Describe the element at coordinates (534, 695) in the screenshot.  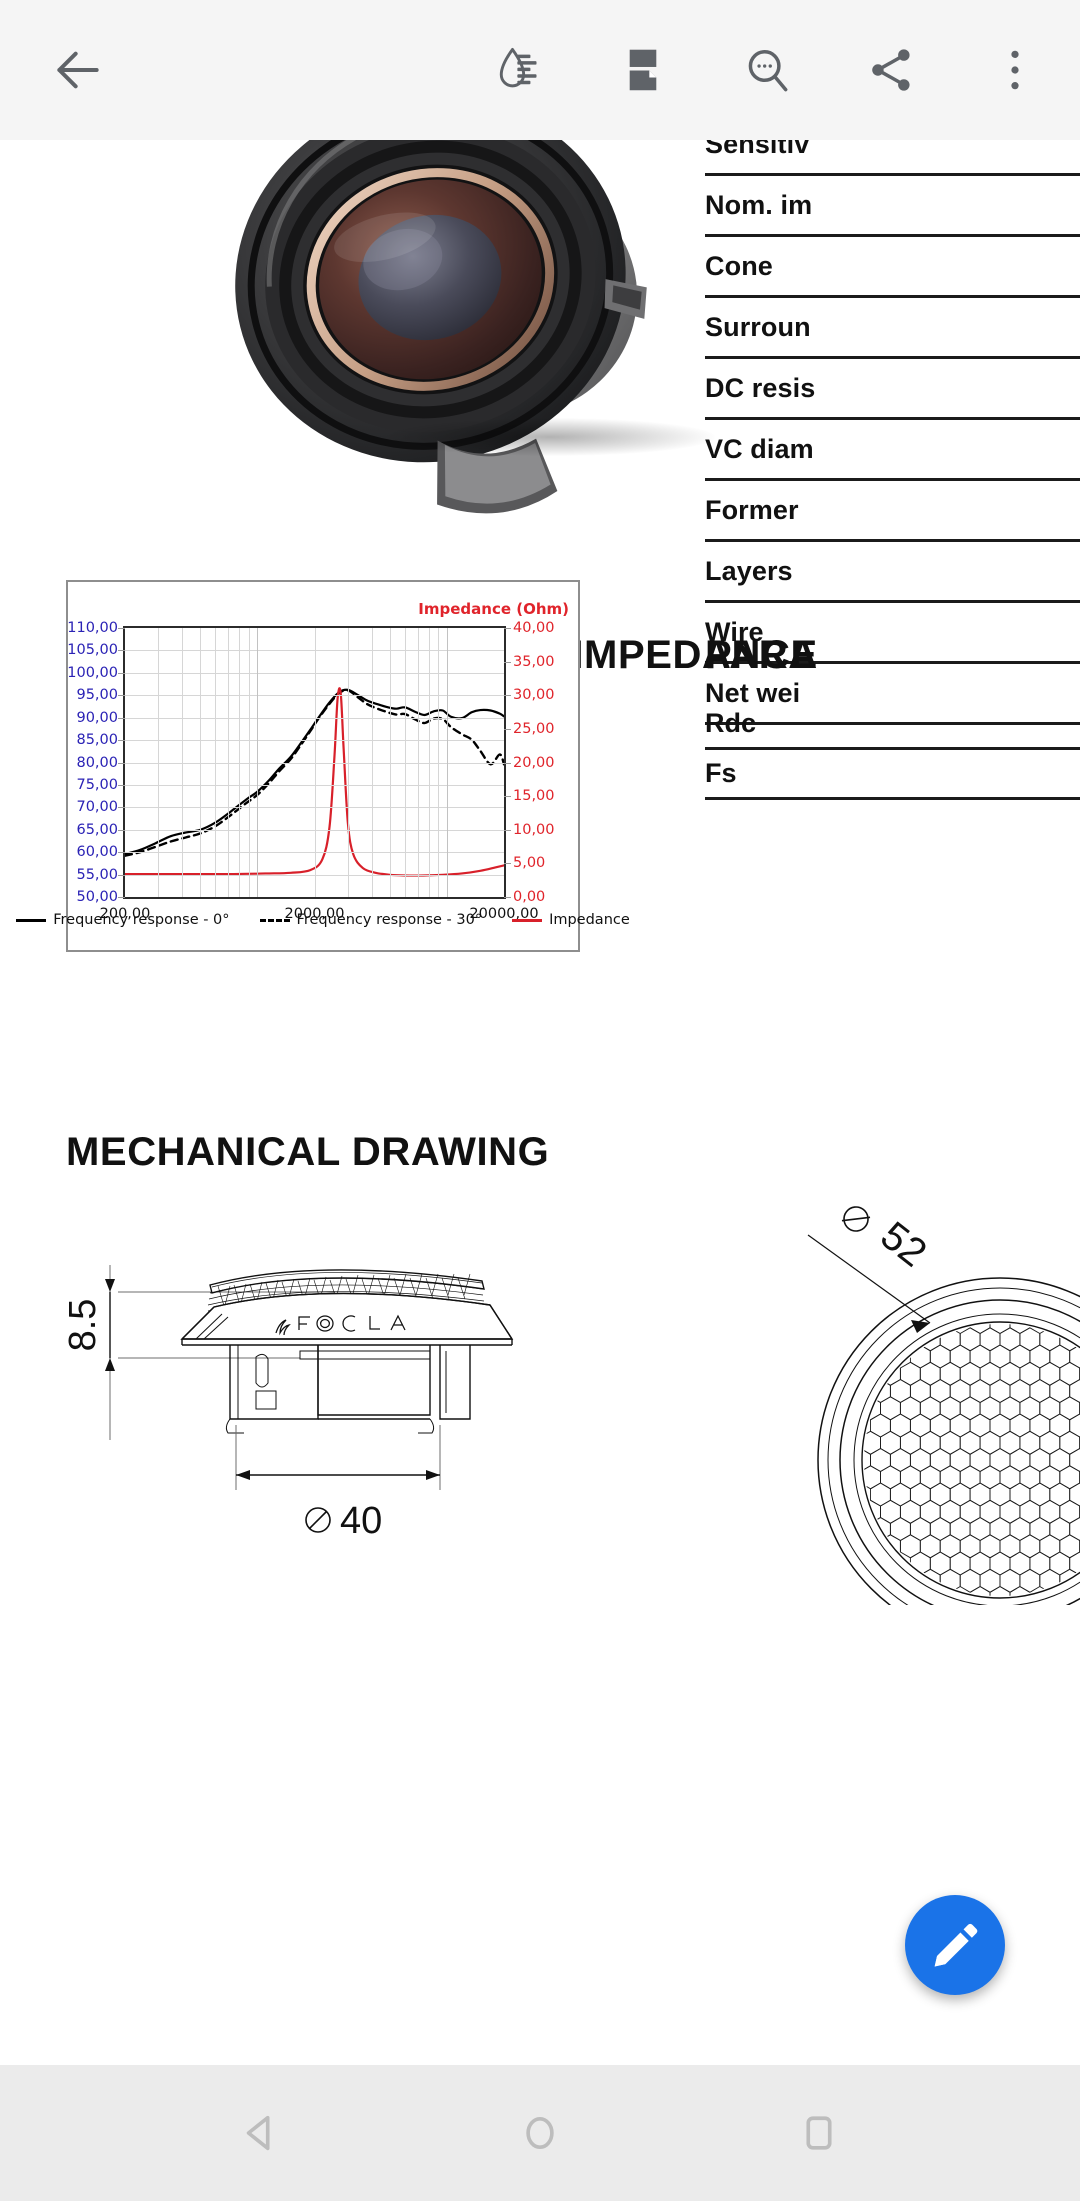
I see `chart-y2tick-label: 30,00` at that location.